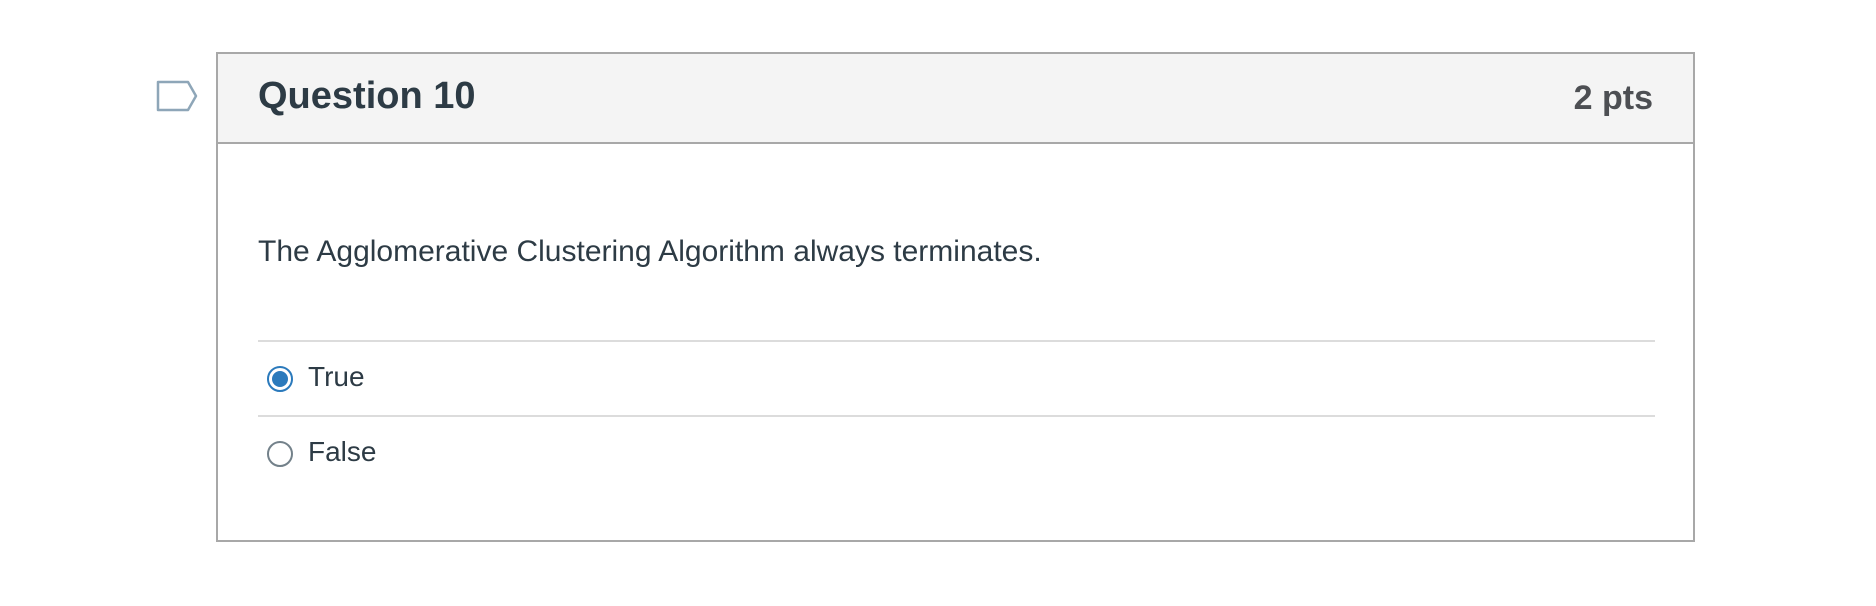 Image resolution: width=1876 pixels, height=606 pixels. Describe the element at coordinates (956, 377) in the screenshot. I see `answer-option-true: True` at that location.